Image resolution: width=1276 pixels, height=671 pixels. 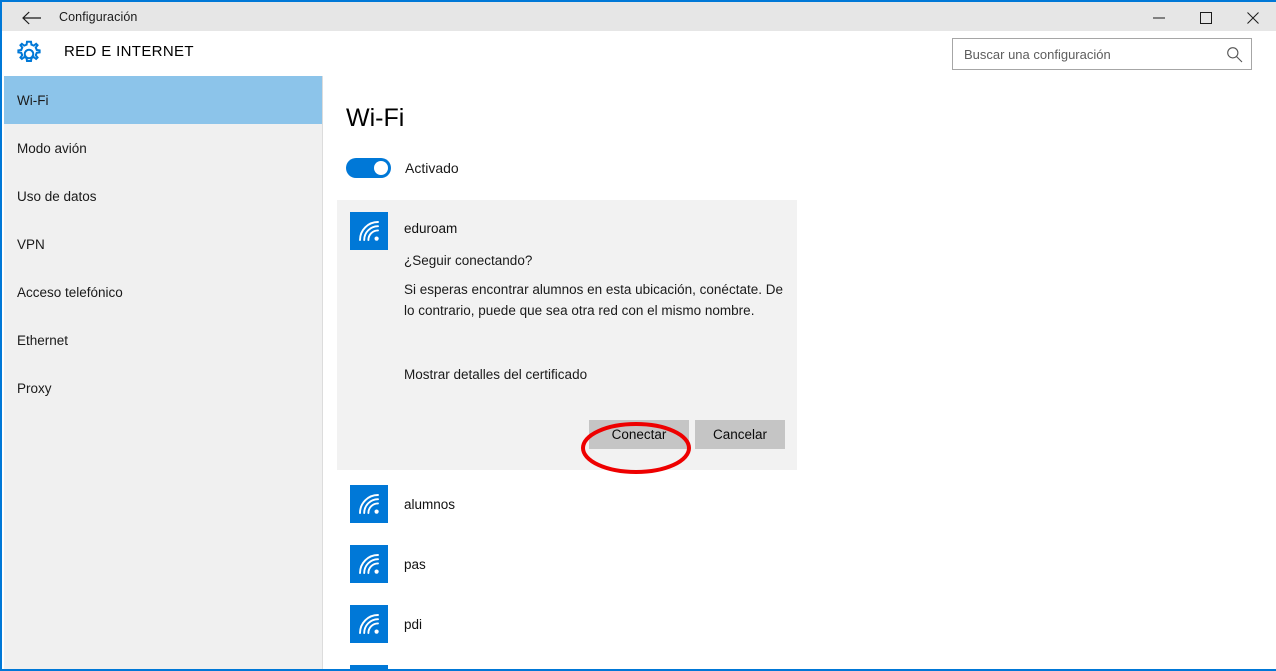 I want to click on network-item-partial, so click(x=567, y=661).